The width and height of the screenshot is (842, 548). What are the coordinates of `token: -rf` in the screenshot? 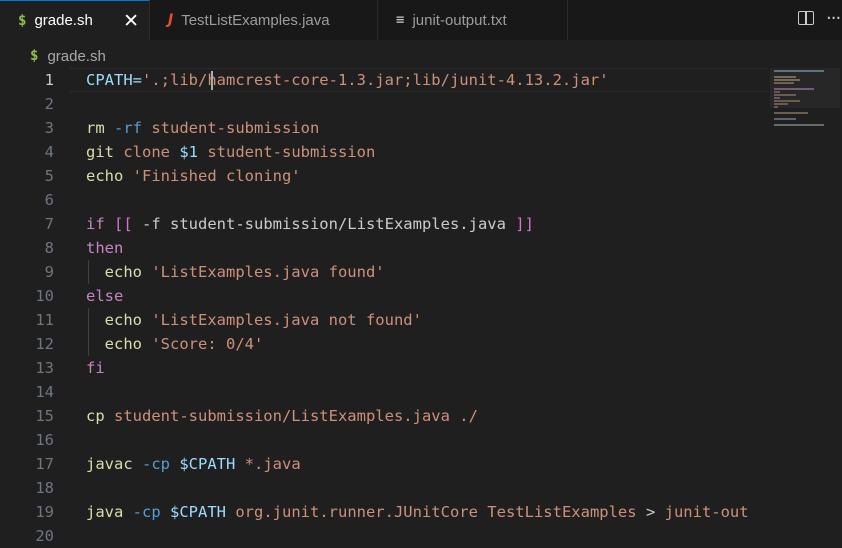 It's located at (128, 128).